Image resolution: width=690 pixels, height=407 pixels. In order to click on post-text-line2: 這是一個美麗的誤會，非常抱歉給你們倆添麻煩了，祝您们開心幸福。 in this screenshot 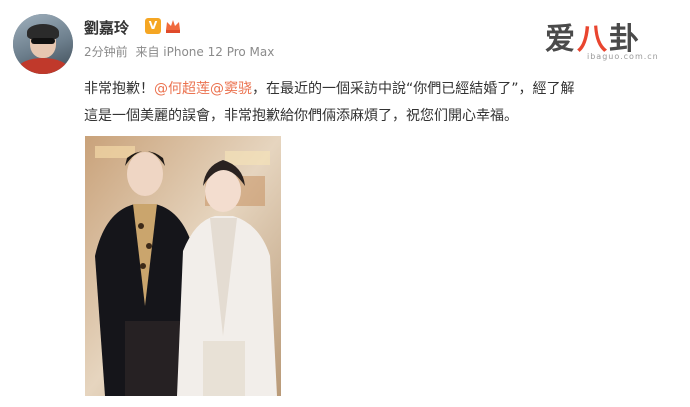, I will do `click(301, 116)`.